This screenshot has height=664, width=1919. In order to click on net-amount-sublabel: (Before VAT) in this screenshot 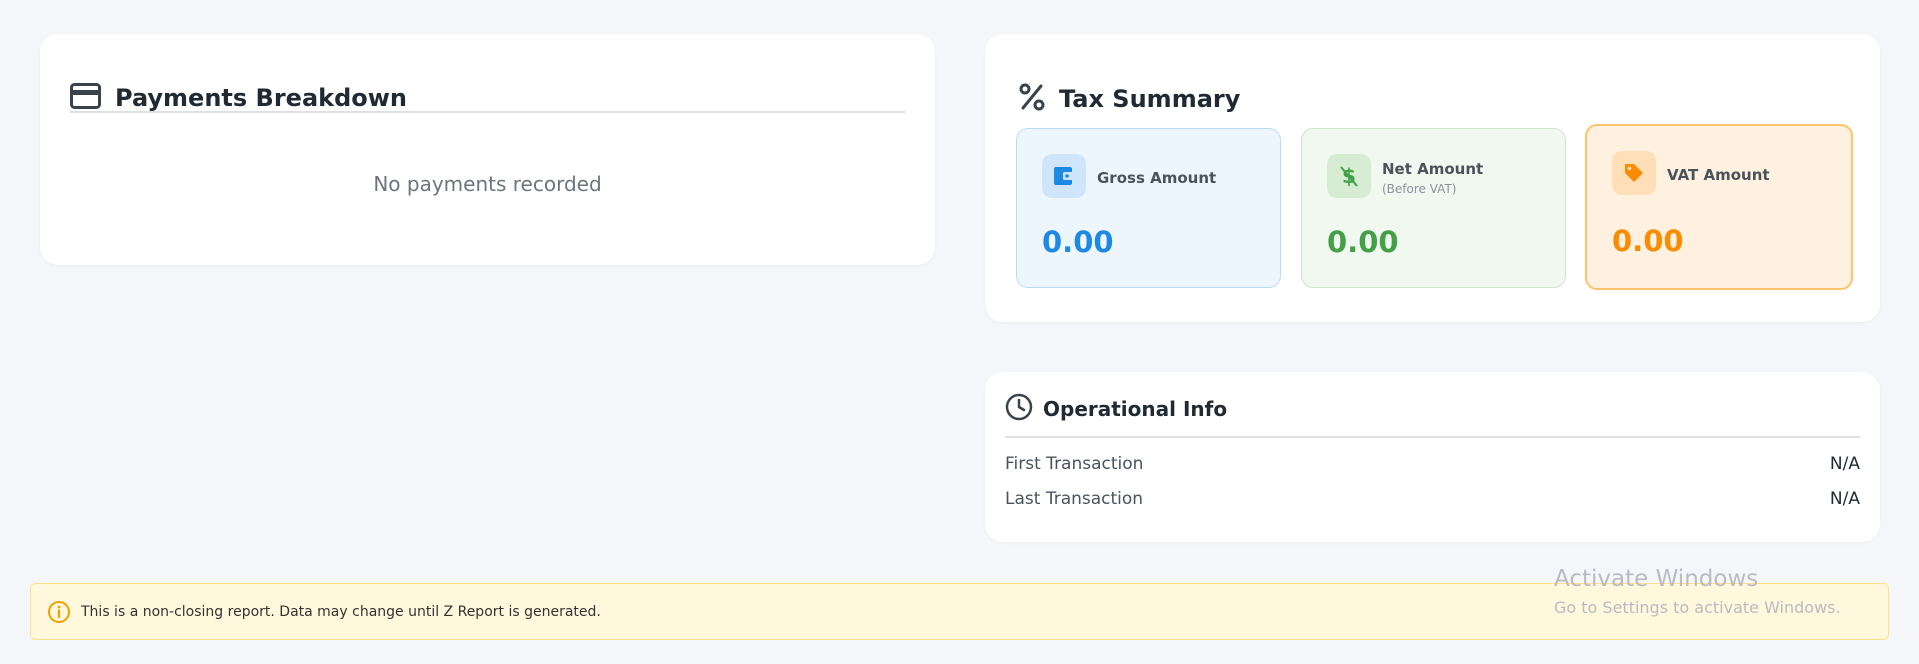, I will do `click(1419, 189)`.